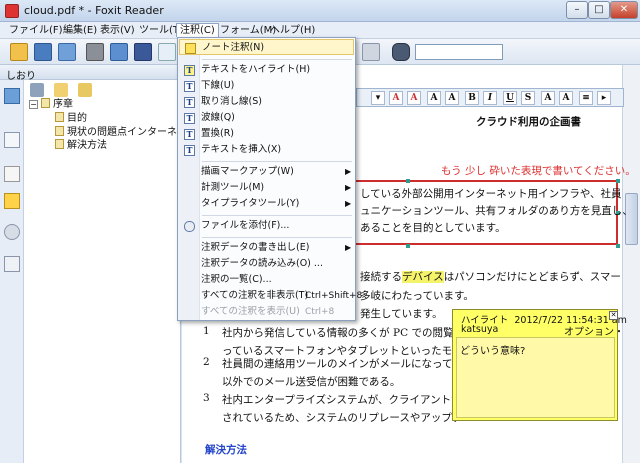 This screenshot has height=463, width=640. I want to click on menu-edit: 編集(E), so click(80, 31).